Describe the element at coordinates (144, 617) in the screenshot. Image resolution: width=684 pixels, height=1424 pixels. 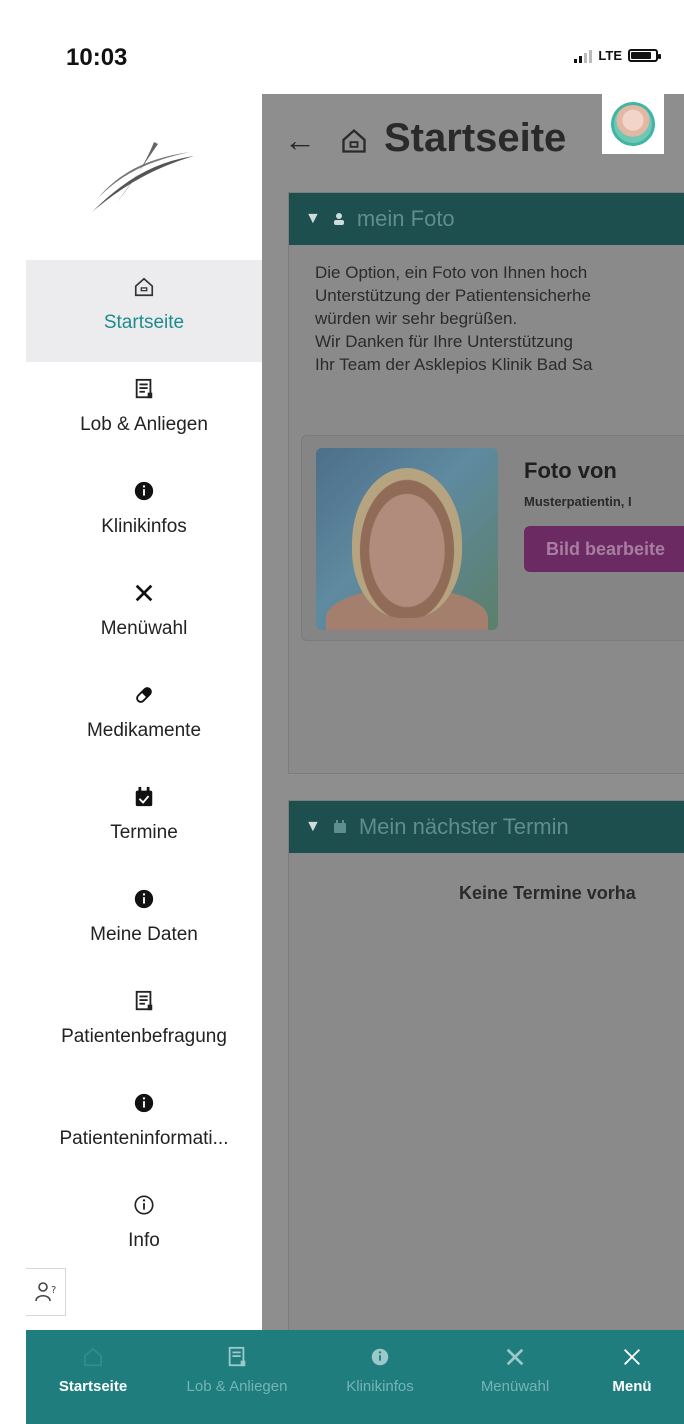
I see `drawer-item-menuewahl: Menüwahl` at that location.